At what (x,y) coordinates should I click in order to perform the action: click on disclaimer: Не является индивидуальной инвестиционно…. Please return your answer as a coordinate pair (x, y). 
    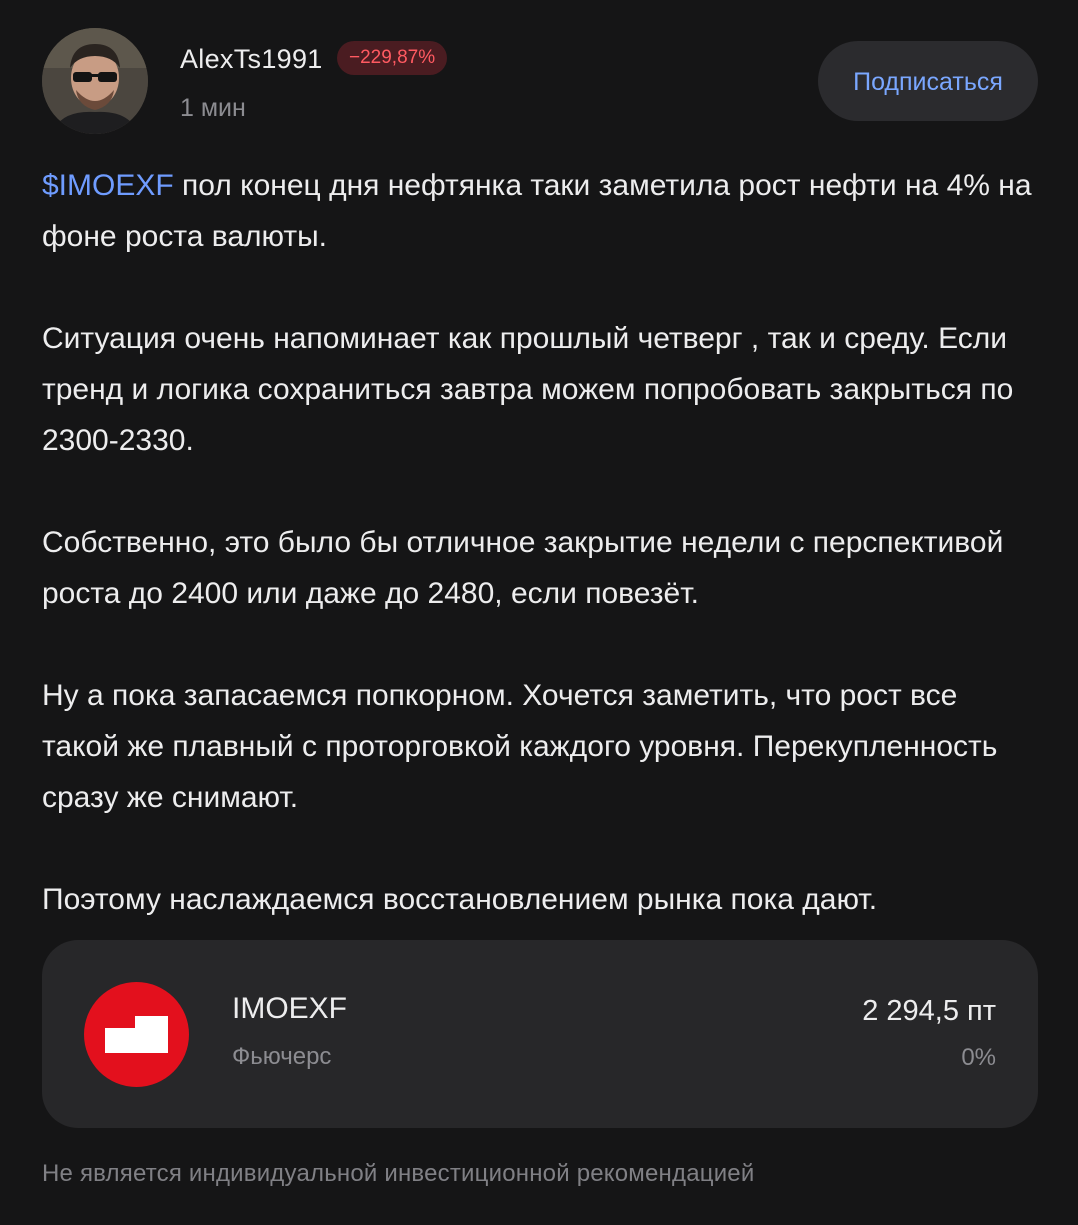
    Looking at the image, I should click on (398, 1173).